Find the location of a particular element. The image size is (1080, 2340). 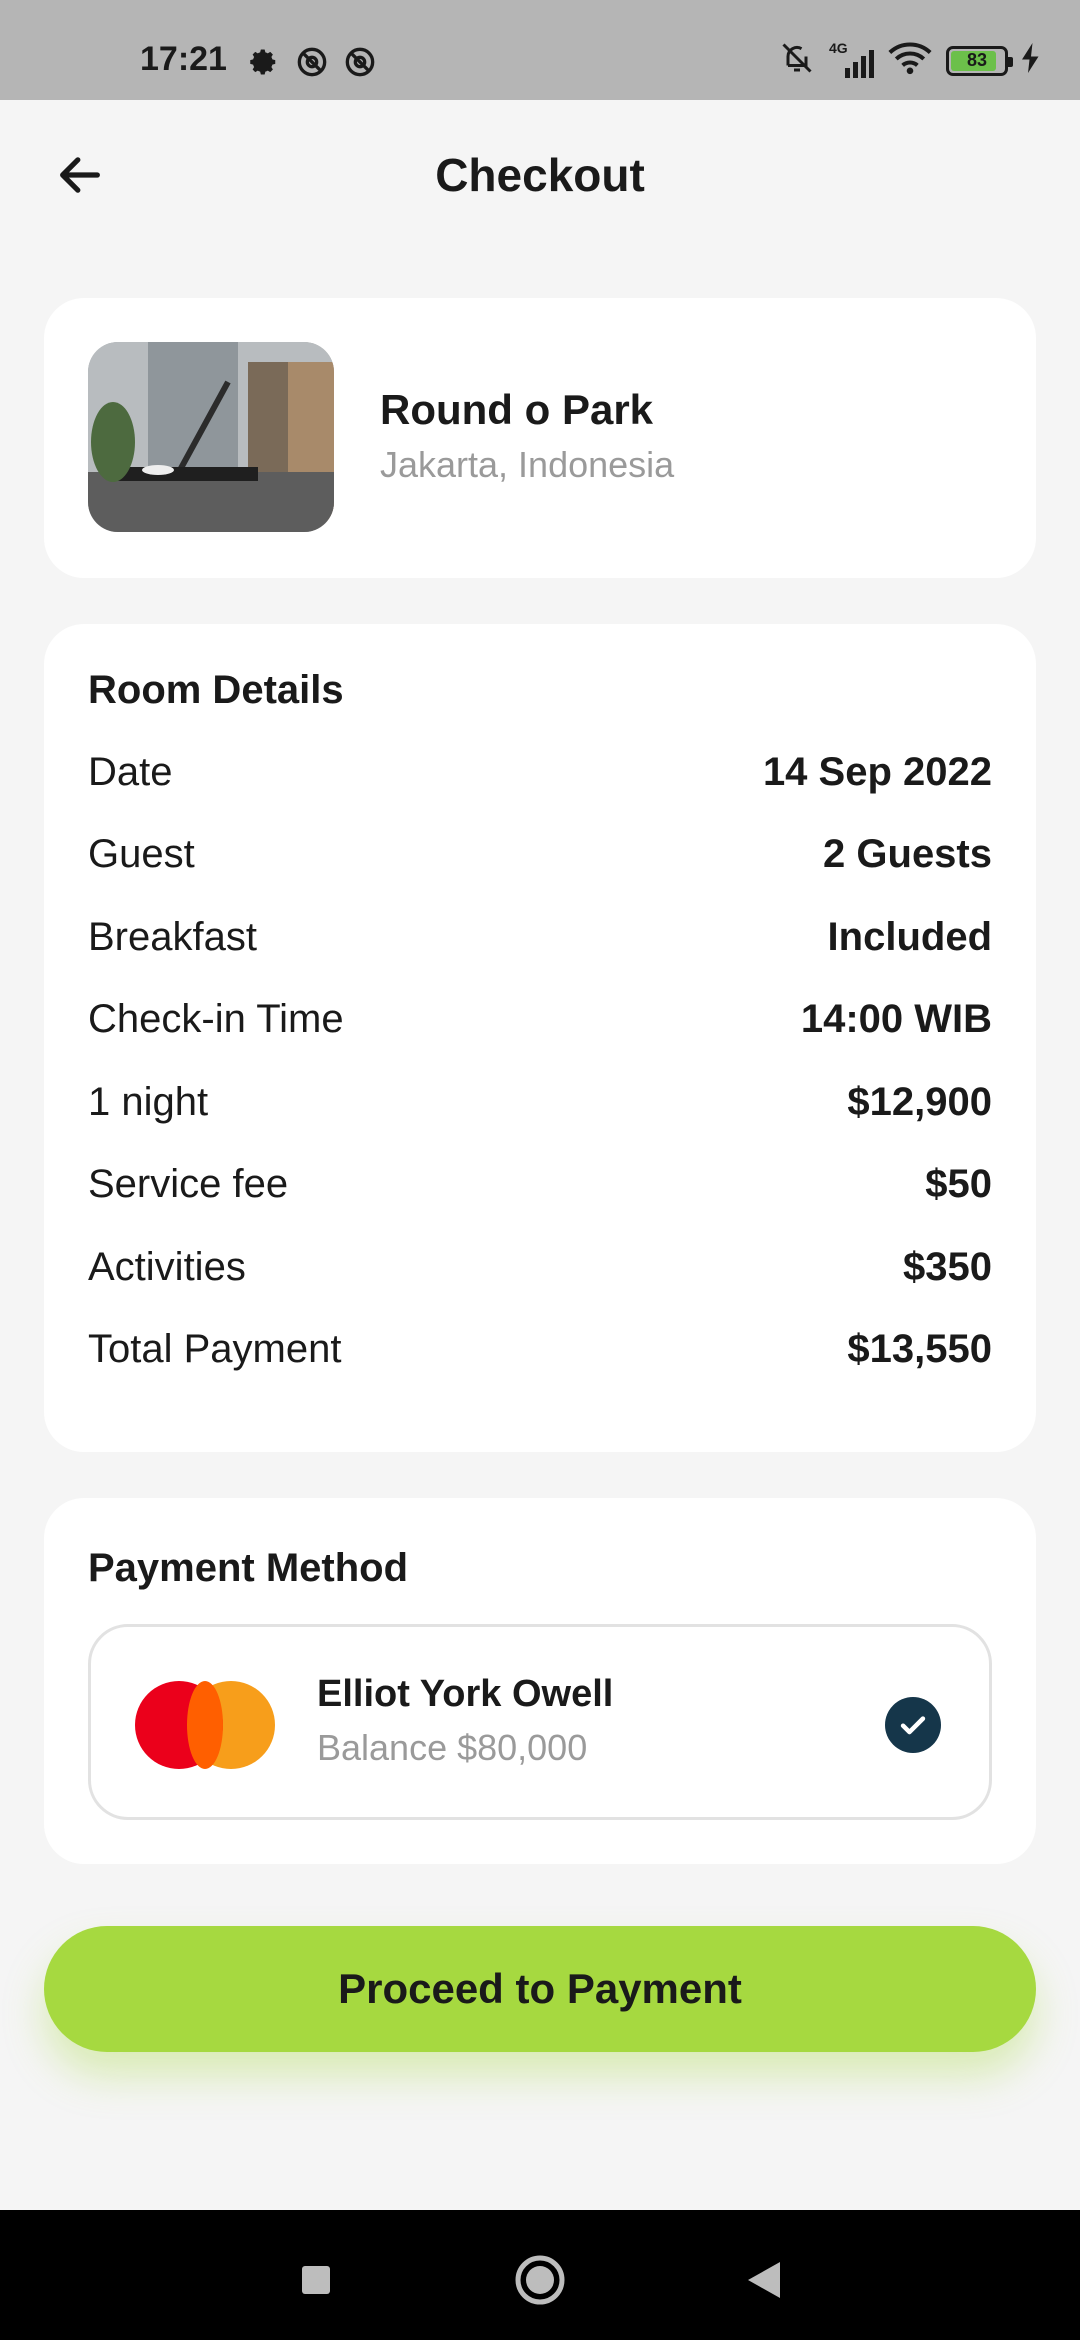

square-icon is located at coordinates (316, 2280).